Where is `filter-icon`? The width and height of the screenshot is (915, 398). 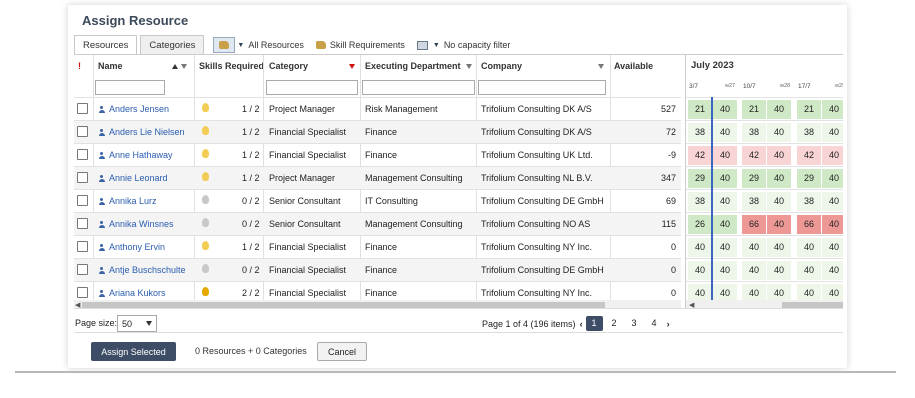 filter-icon is located at coordinates (184, 67).